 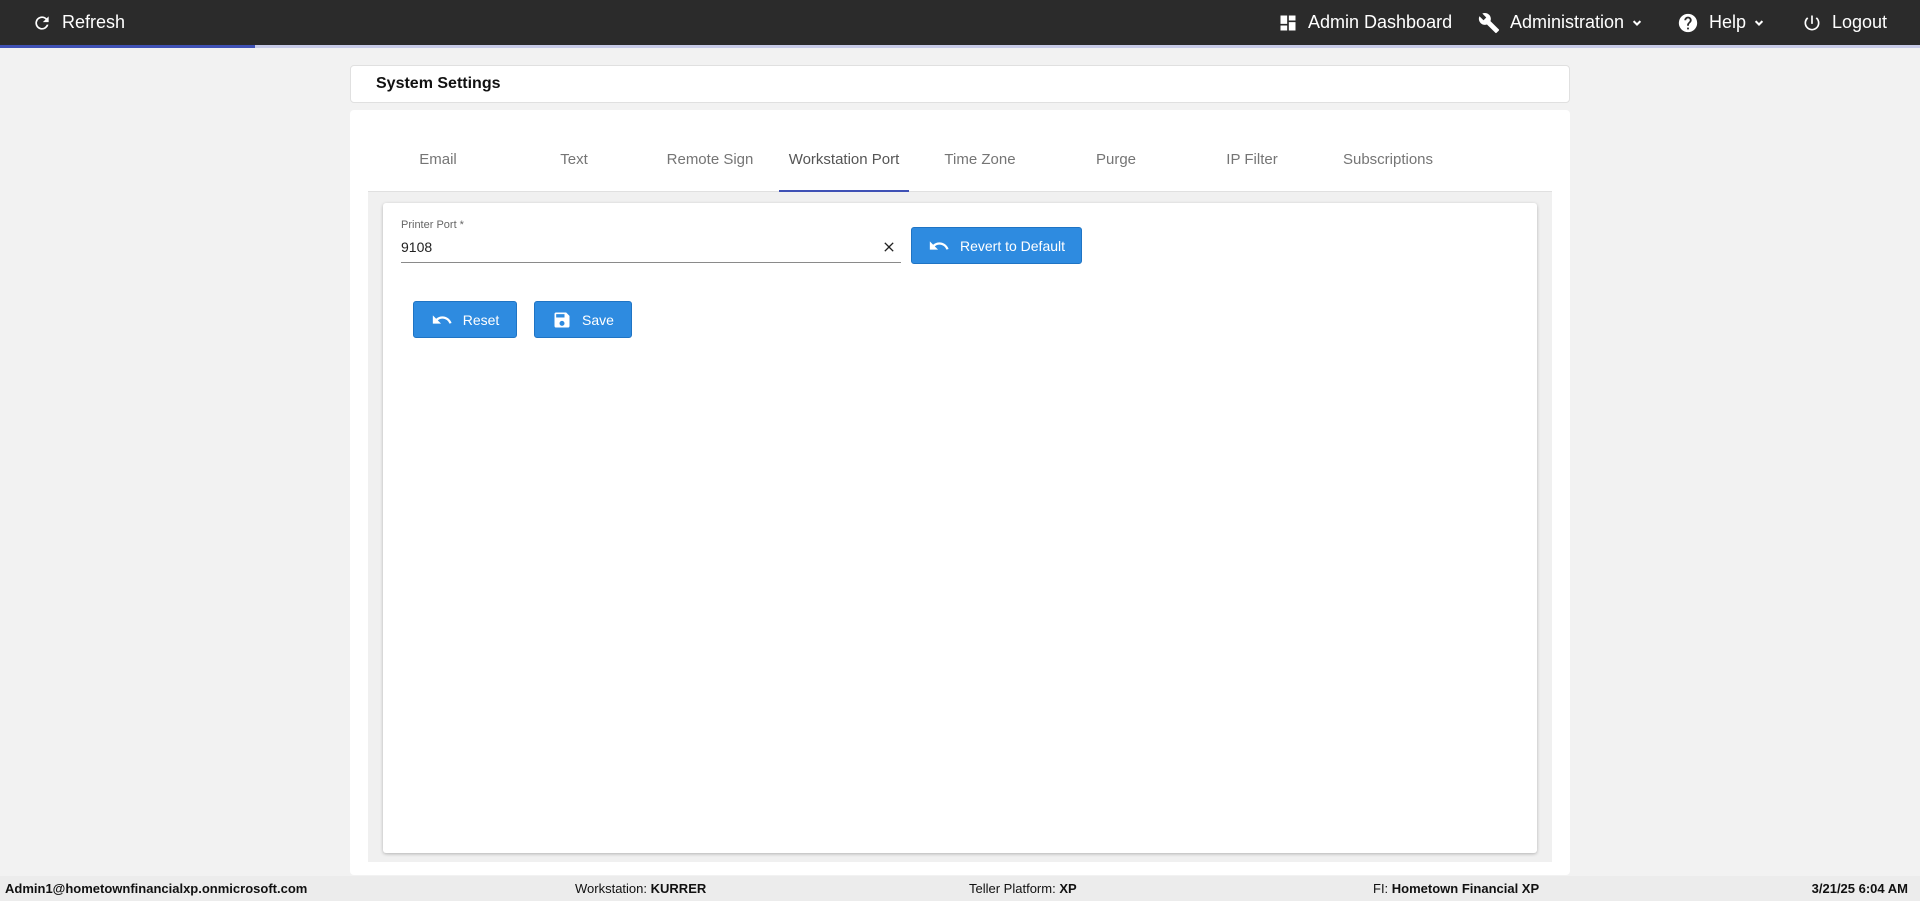 I want to click on tab-label: Time Zone, so click(x=980, y=159).